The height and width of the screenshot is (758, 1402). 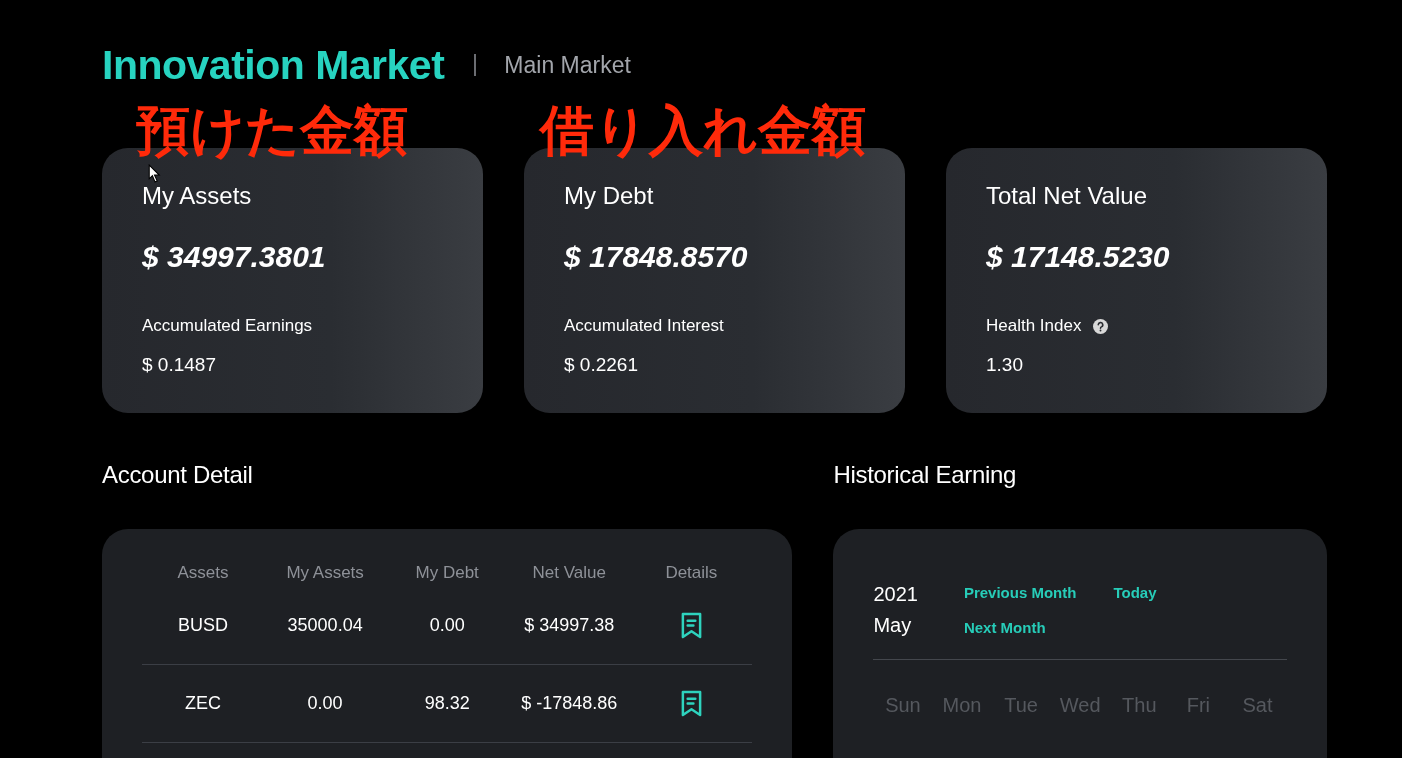 What do you see at coordinates (569, 625) in the screenshot?
I see `table-cell-text: $ 34997.38` at bounding box center [569, 625].